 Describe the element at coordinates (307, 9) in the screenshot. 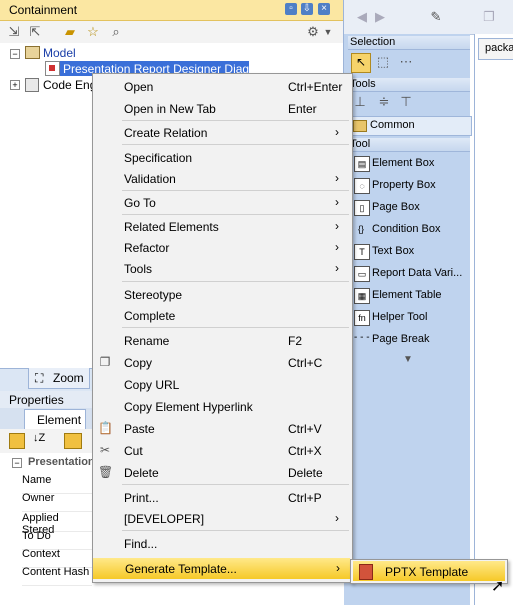

I see `pin-icon: ⇩` at that location.